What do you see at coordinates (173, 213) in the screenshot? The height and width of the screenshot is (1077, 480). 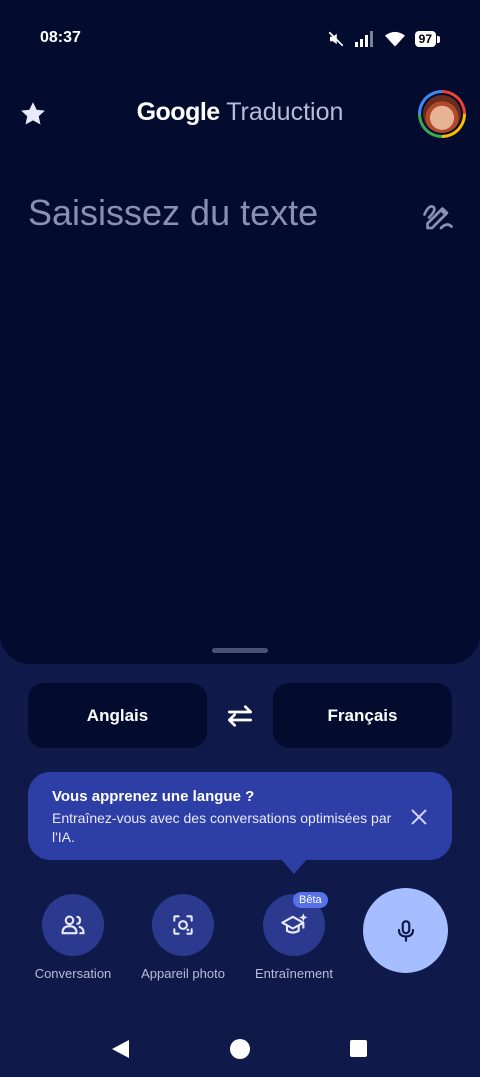 I see `text-input: Saisissez du texte` at bounding box center [173, 213].